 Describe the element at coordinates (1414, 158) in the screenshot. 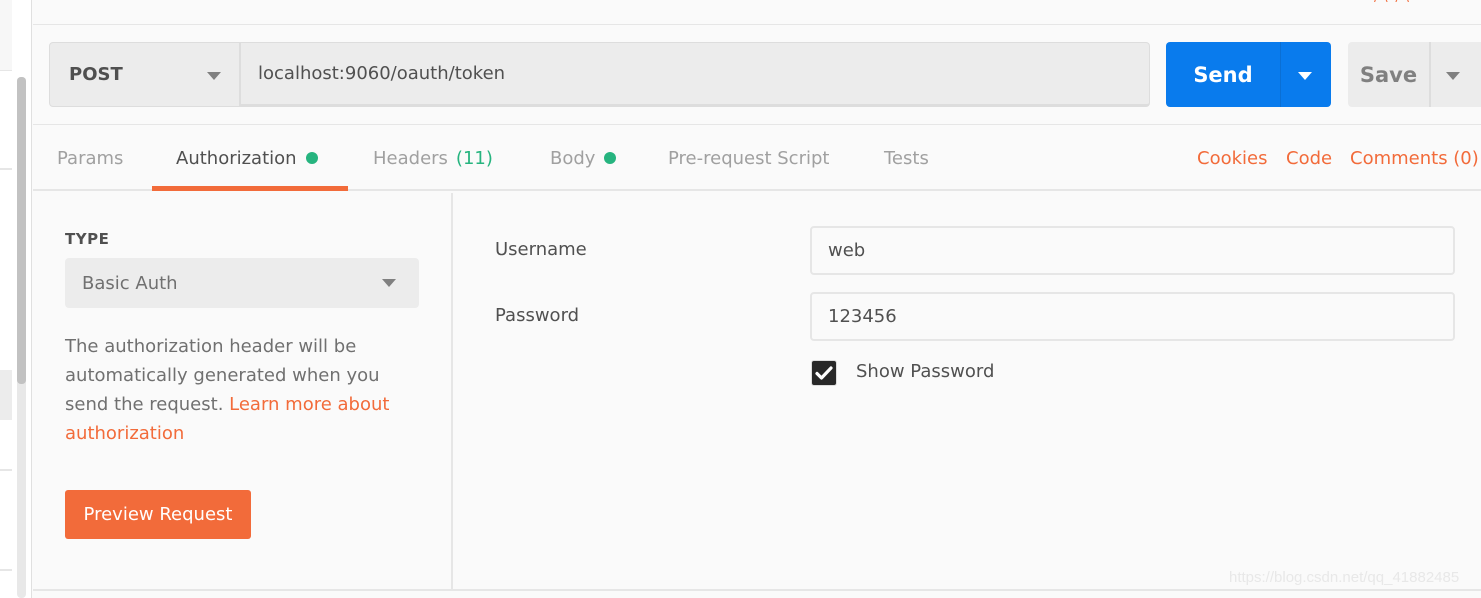

I see `comments-link: Comments (0)` at that location.